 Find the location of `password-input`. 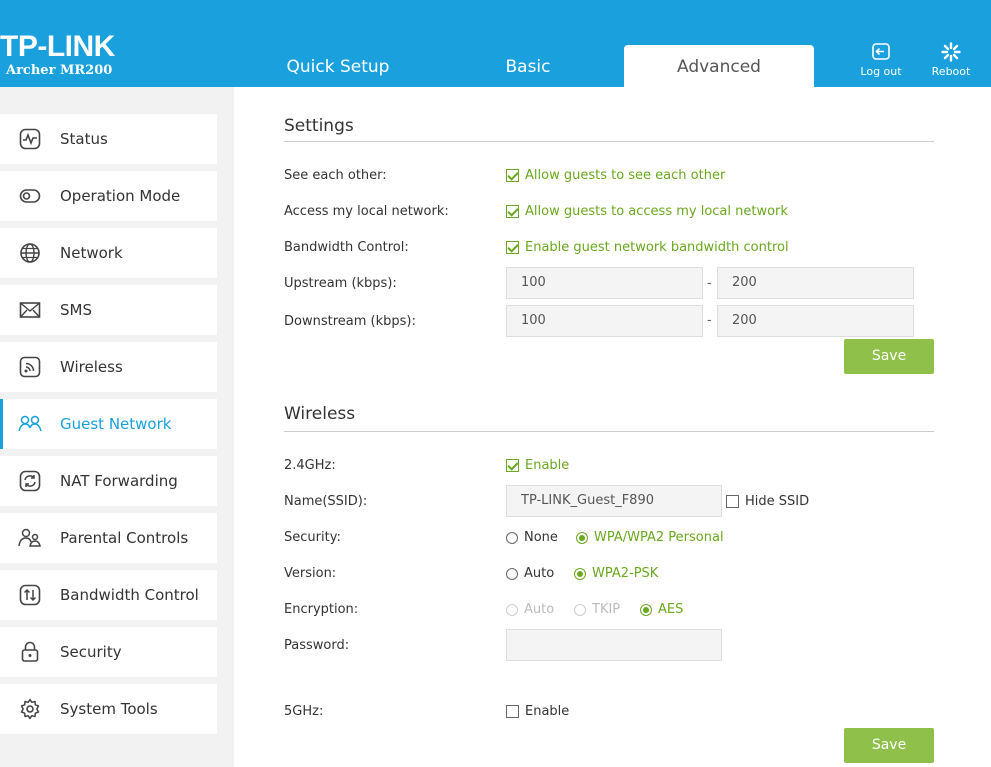

password-input is located at coordinates (614, 645).